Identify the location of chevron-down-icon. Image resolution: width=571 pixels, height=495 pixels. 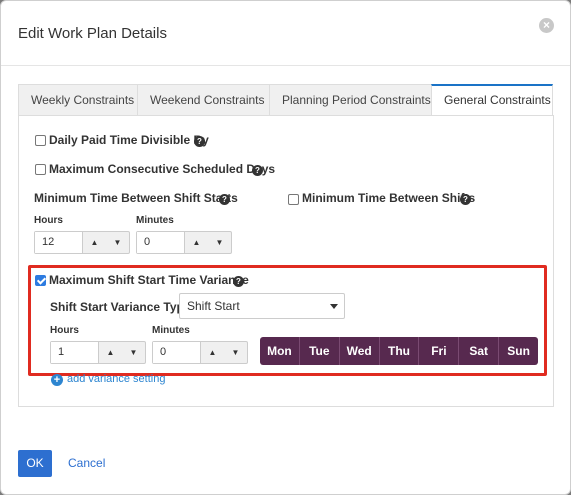
(334, 306).